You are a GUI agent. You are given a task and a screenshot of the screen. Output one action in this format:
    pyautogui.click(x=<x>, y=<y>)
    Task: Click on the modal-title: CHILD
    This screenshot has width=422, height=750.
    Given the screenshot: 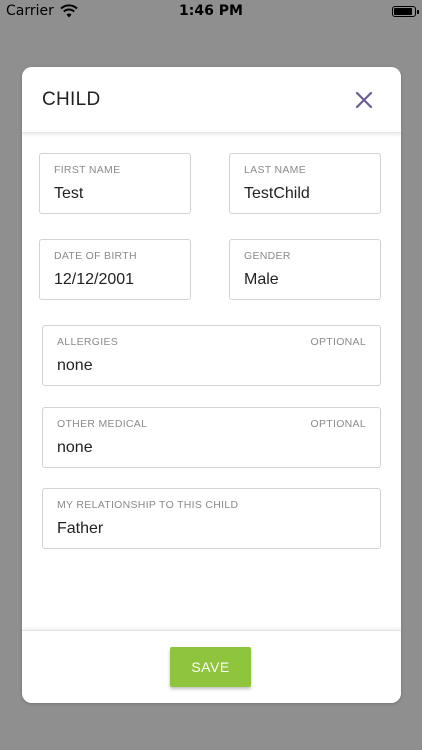 What is the action you would take?
    pyautogui.click(x=71, y=99)
    